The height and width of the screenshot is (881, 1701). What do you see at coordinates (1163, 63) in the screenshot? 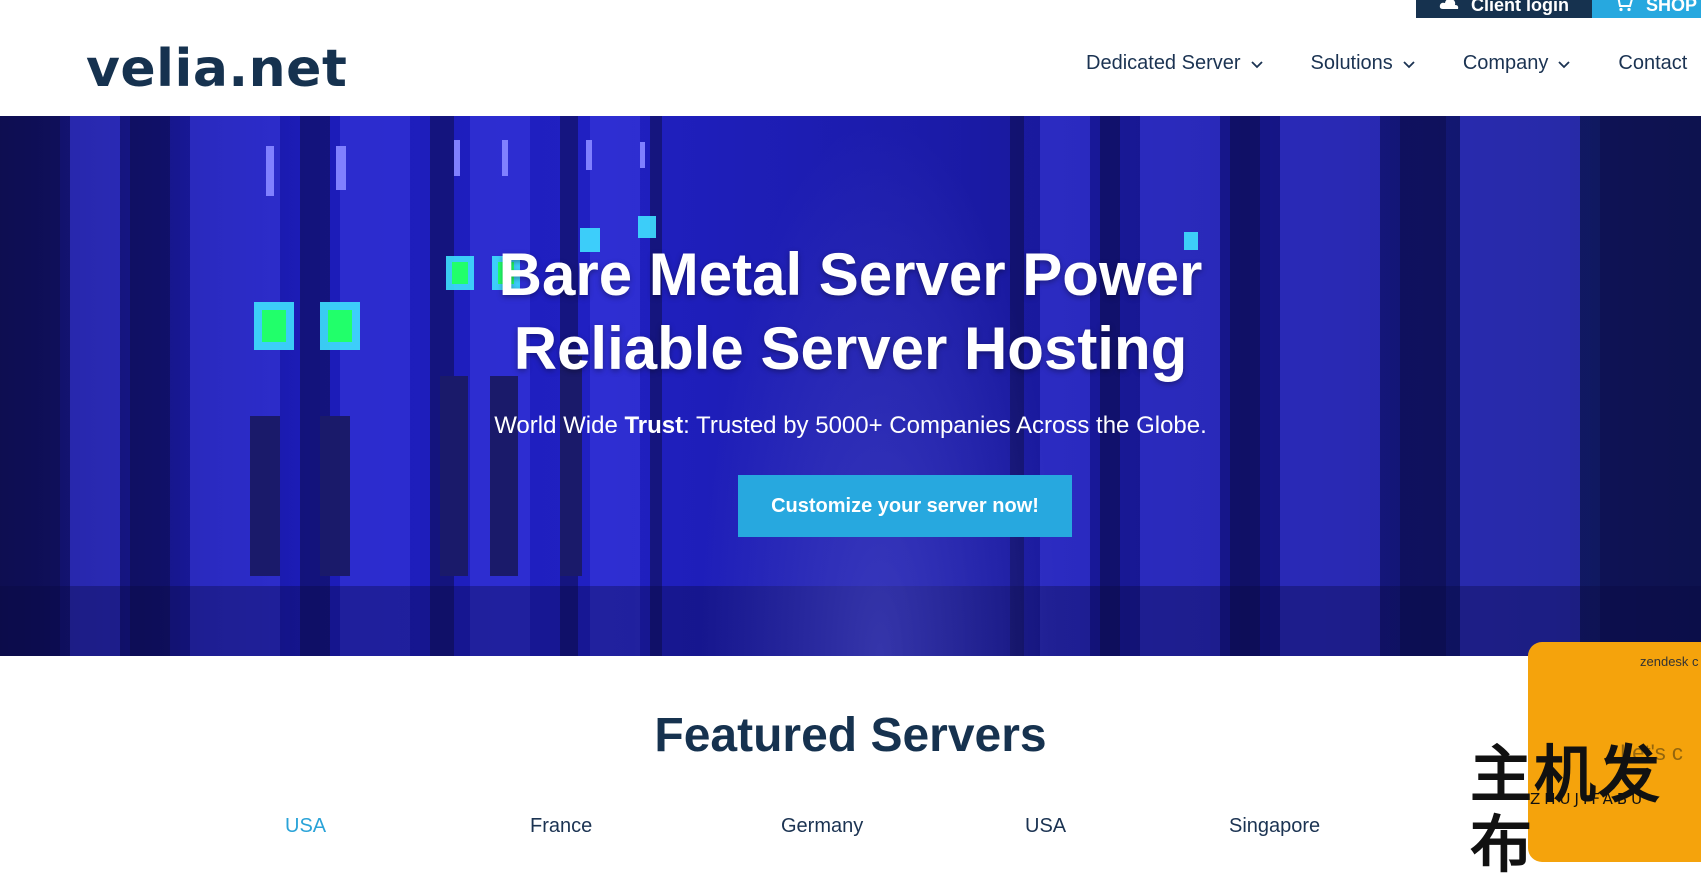
I see `nav-label: Dedicated Server` at bounding box center [1163, 63].